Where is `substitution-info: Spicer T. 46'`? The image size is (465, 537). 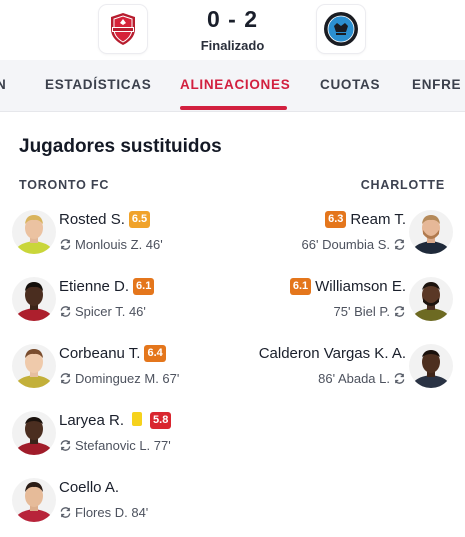
substitution-info: Spicer T. 46' is located at coordinates (102, 311).